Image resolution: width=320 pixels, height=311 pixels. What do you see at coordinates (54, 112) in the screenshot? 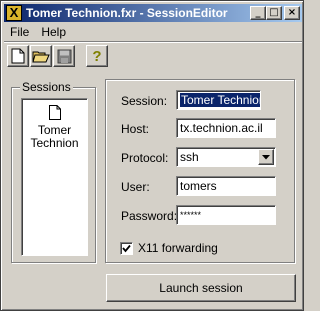
I see `session-document-icon` at bounding box center [54, 112].